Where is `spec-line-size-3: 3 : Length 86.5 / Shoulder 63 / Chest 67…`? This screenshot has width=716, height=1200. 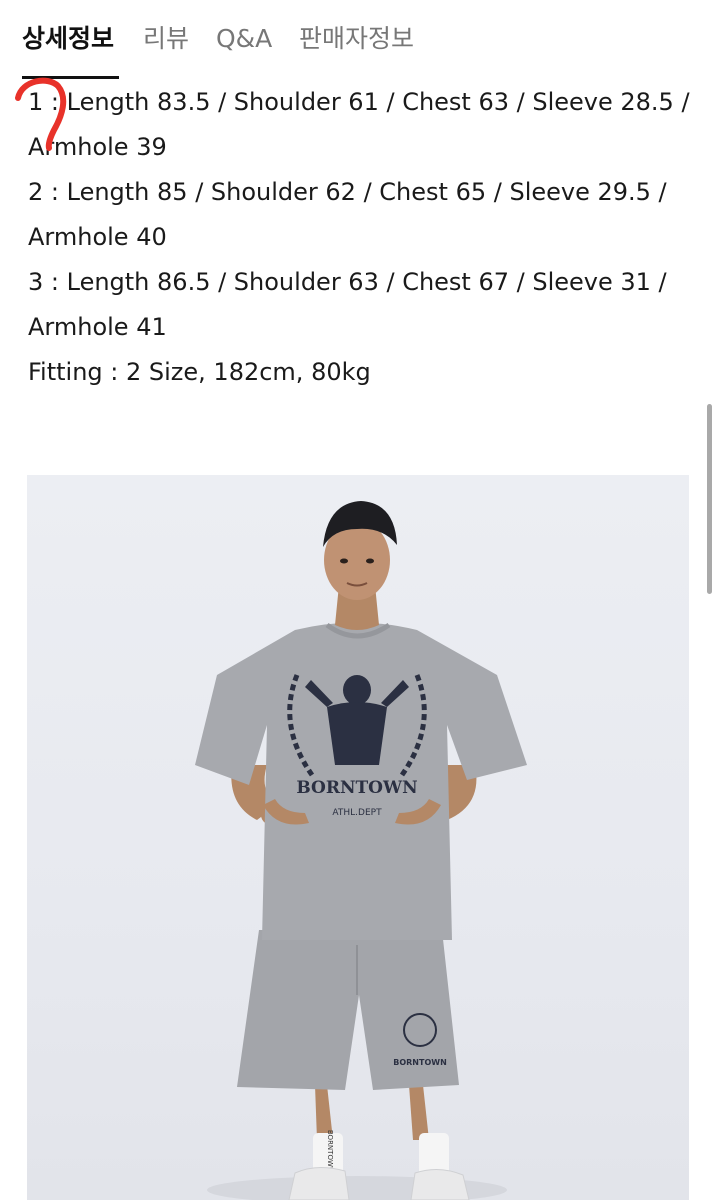 spec-line-size-3: 3 : Length 86.5 / Shoulder 63 / Chest 67… is located at coordinates (347, 282).